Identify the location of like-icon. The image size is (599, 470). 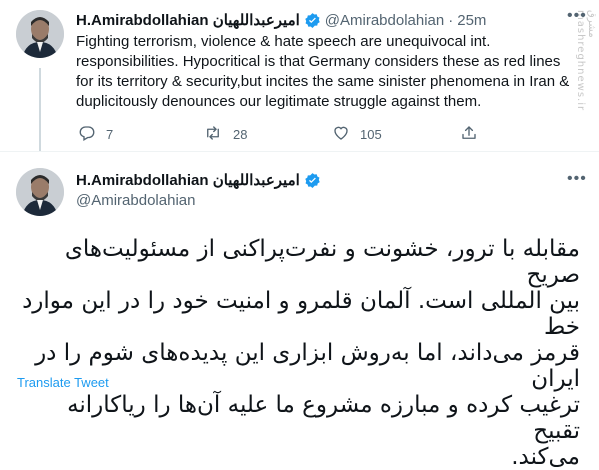
(341, 134).